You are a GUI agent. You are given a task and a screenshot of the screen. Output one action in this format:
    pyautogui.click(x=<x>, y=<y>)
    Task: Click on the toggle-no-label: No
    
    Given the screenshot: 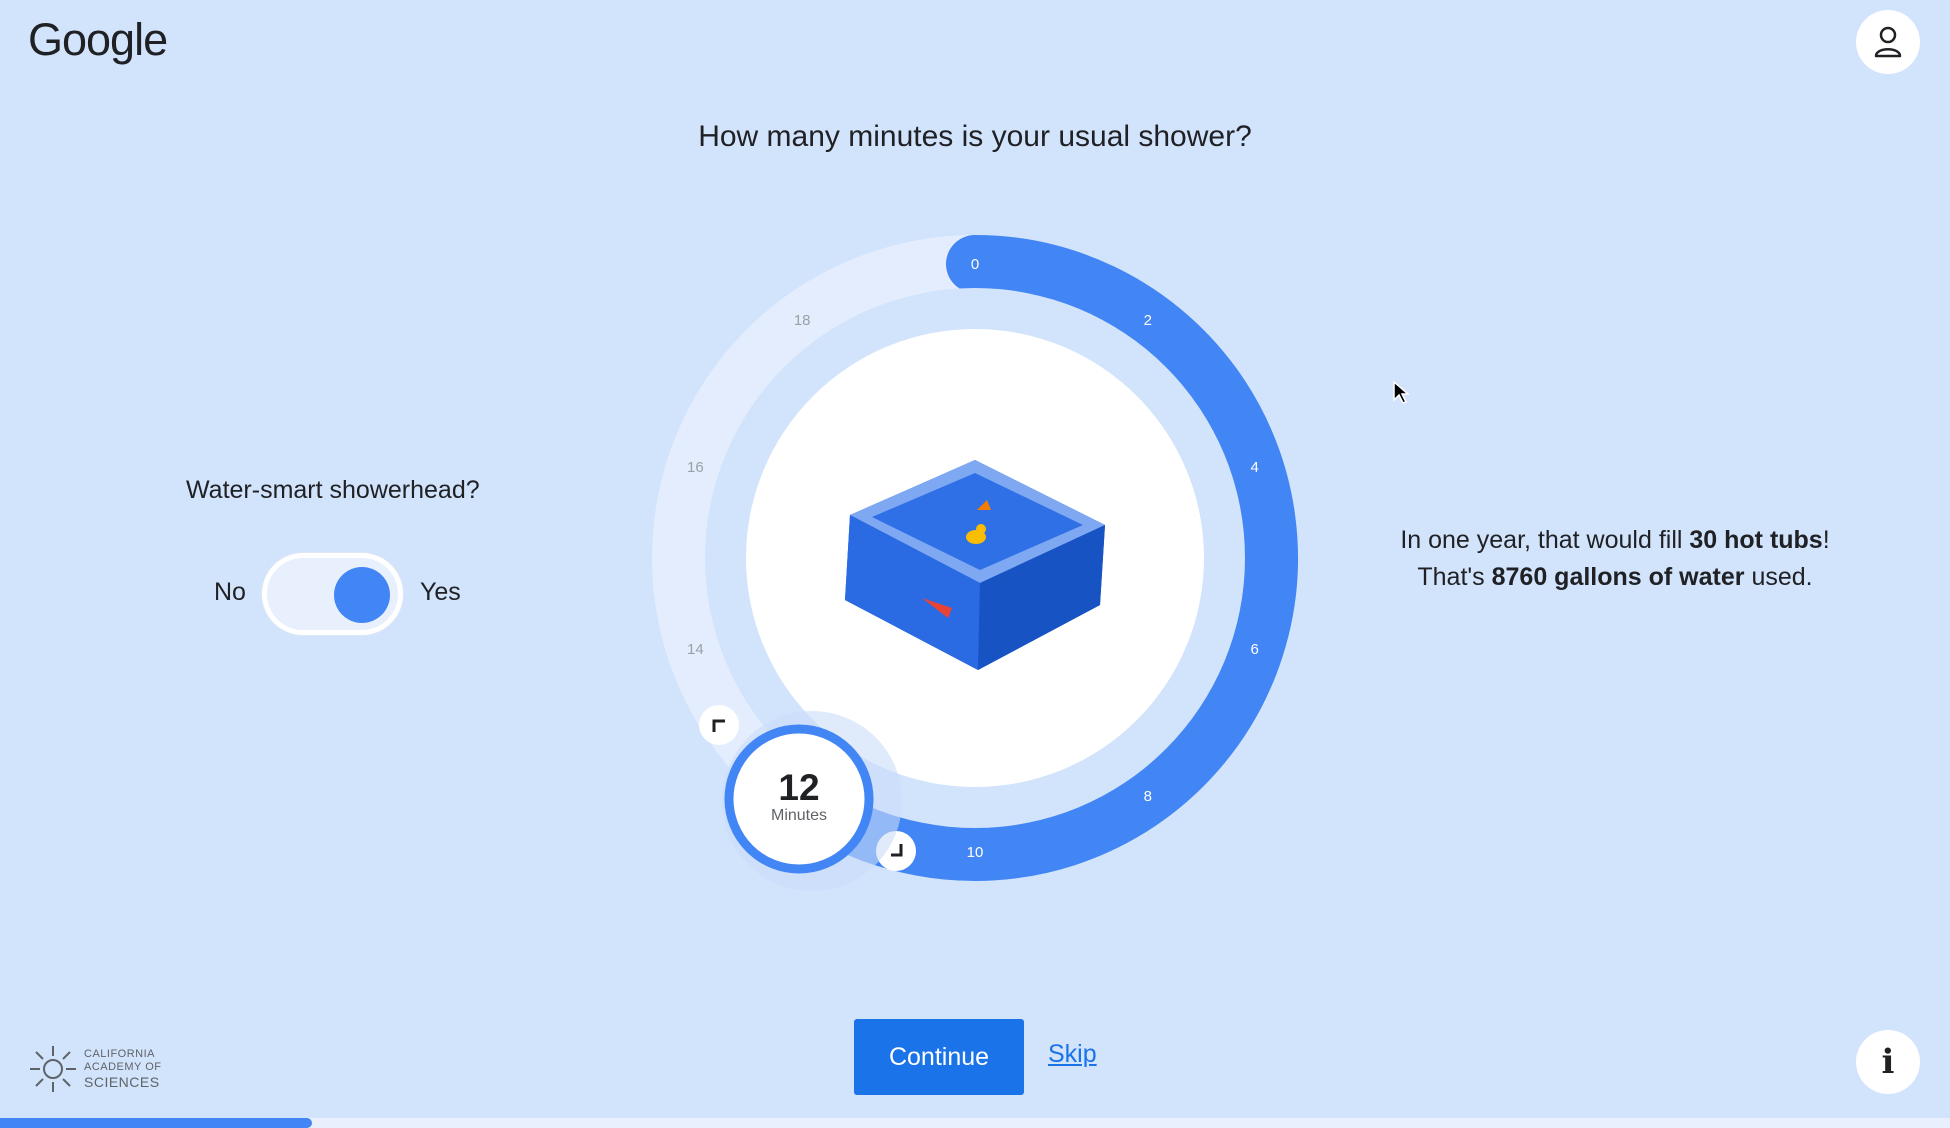 What is the action you would take?
    pyautogui.click(x=230, y=592)
    